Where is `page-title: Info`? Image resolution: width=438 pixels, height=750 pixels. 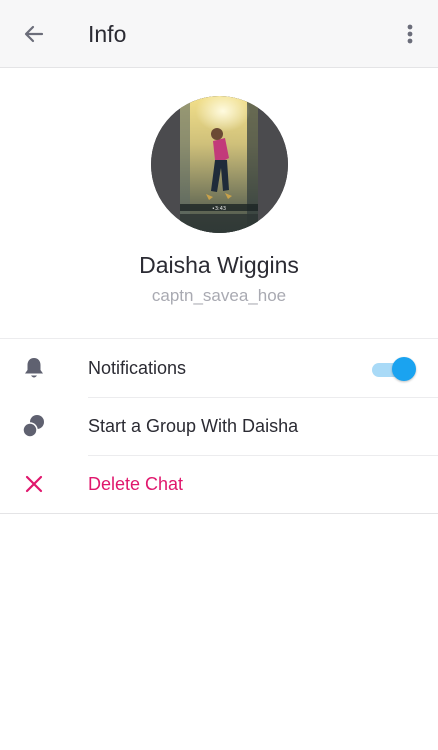 page-title: Info is located at coordinates (107, 34).